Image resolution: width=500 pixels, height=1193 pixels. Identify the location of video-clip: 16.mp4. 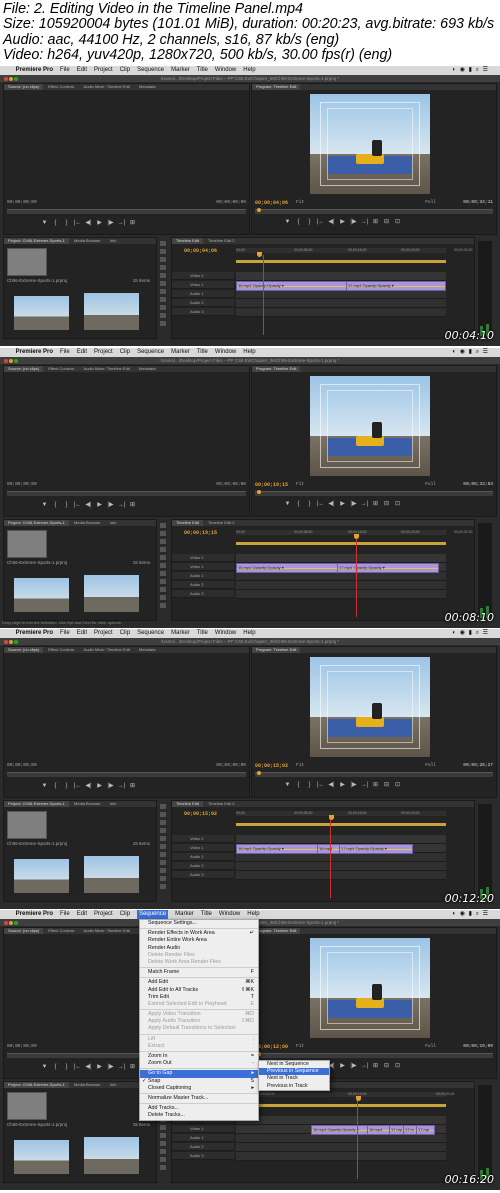
(329, 849).